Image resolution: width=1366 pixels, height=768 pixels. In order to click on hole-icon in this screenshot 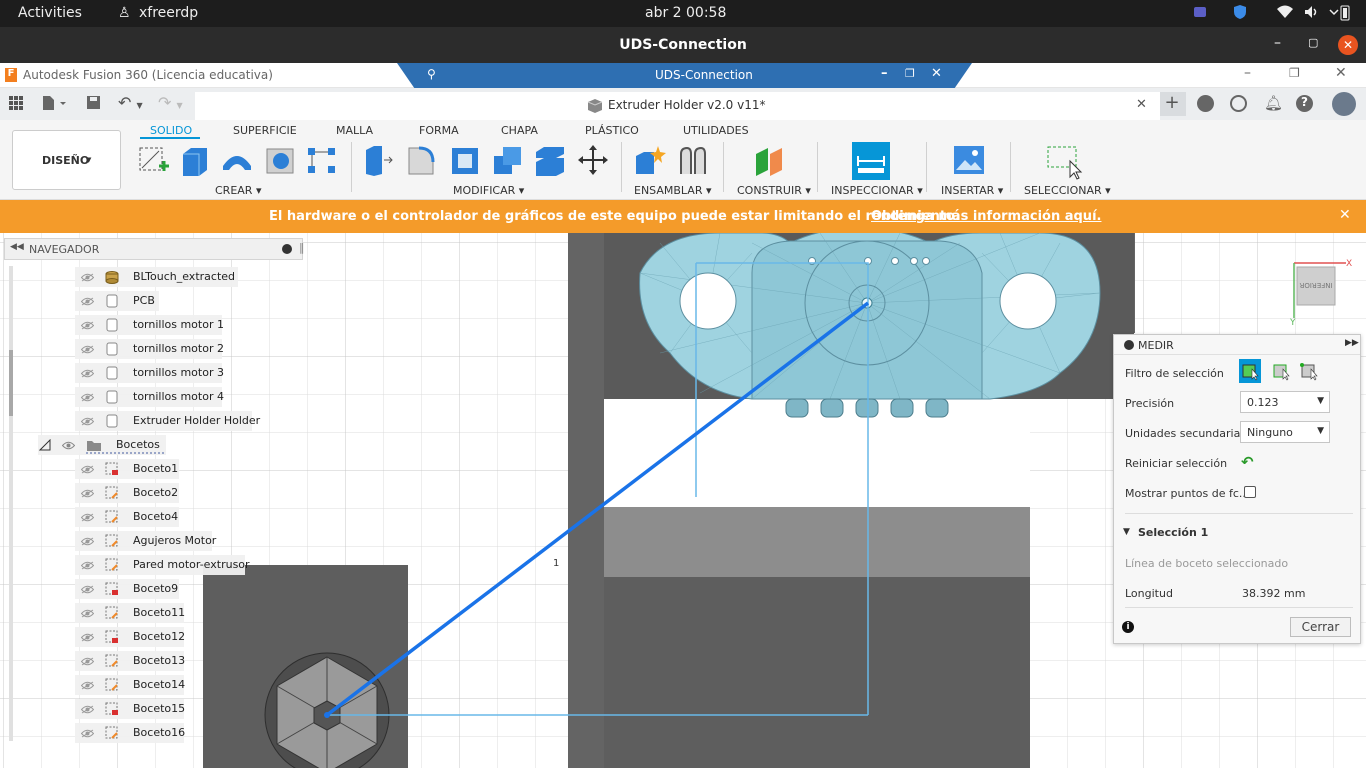, I will do `click(280, 160)`.